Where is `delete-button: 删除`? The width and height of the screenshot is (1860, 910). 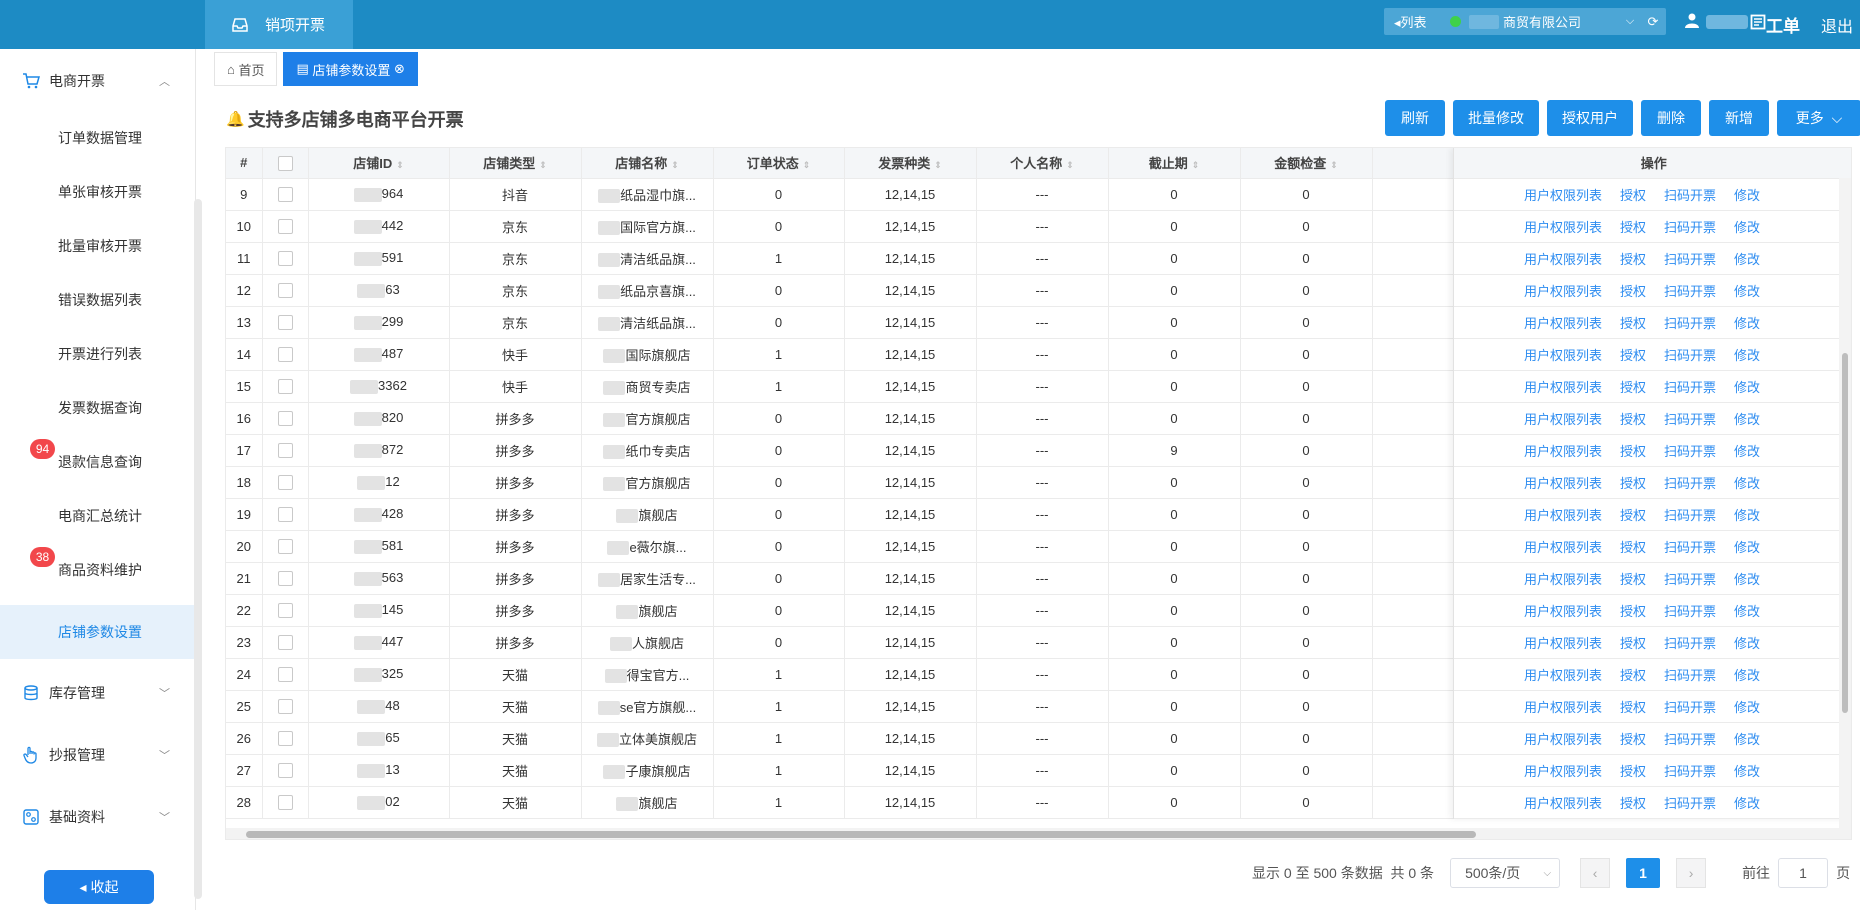 delete-button: 删除 is located at coordinates (1671, 118).